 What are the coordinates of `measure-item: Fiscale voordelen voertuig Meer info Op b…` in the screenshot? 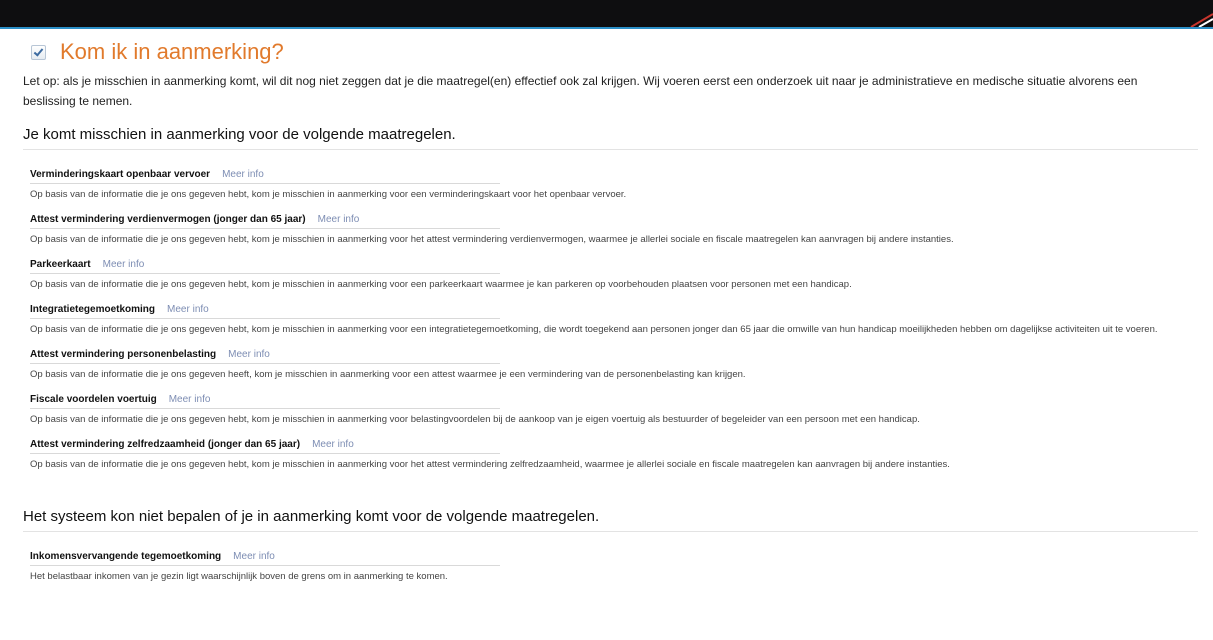 It's located at (614, 407).